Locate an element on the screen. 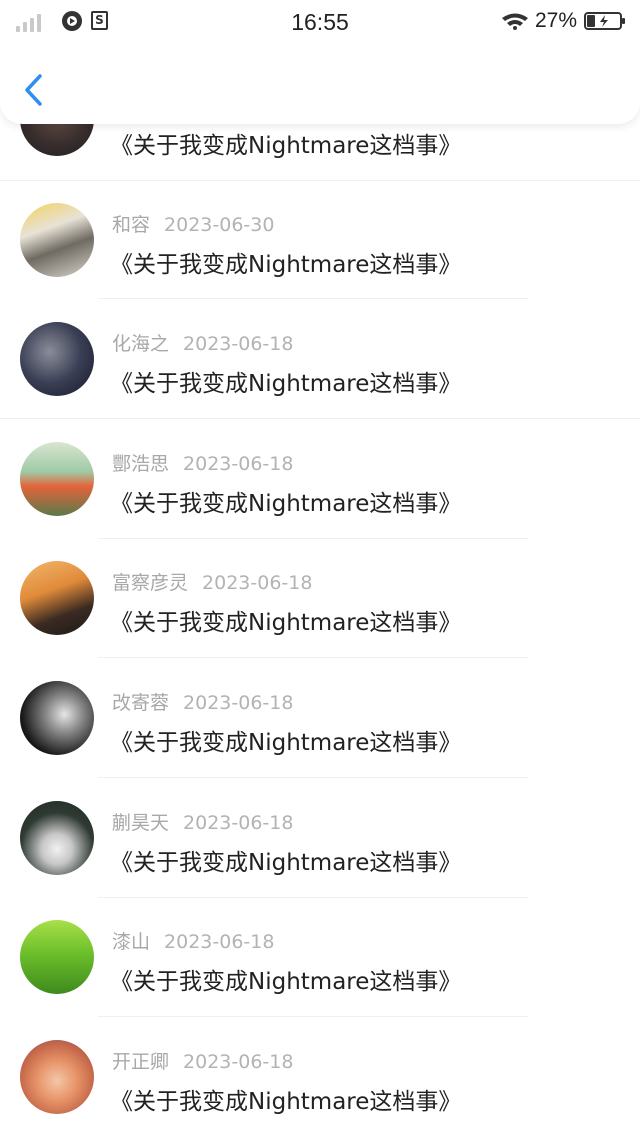 This screenshot has height=1138, width=640. battery-percent: 27% is located at coordinates (556, 20).